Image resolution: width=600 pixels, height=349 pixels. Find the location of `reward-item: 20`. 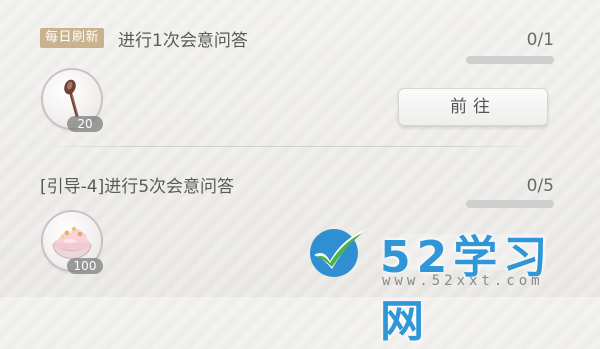

reward-item: 20 is located at coordinates (73, 101).